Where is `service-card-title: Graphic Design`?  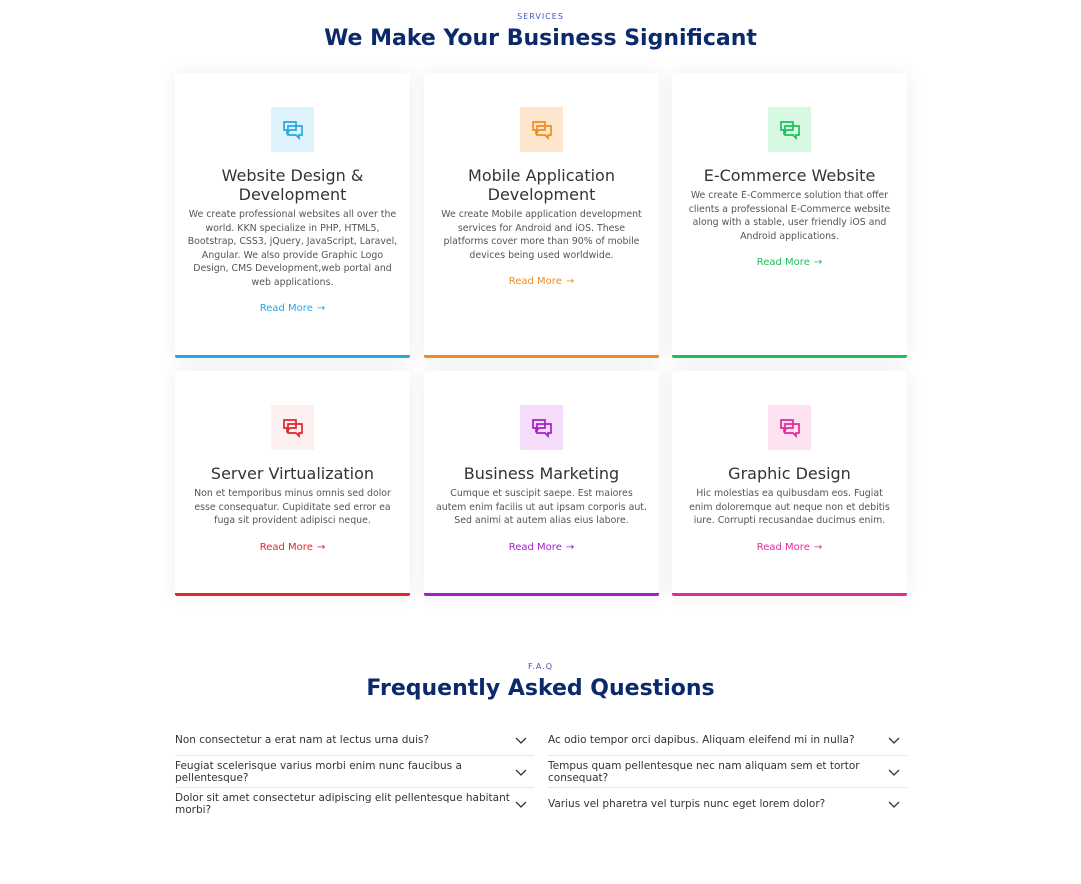
service-card-title: Graphic Design is located at coordinates (789, 473).